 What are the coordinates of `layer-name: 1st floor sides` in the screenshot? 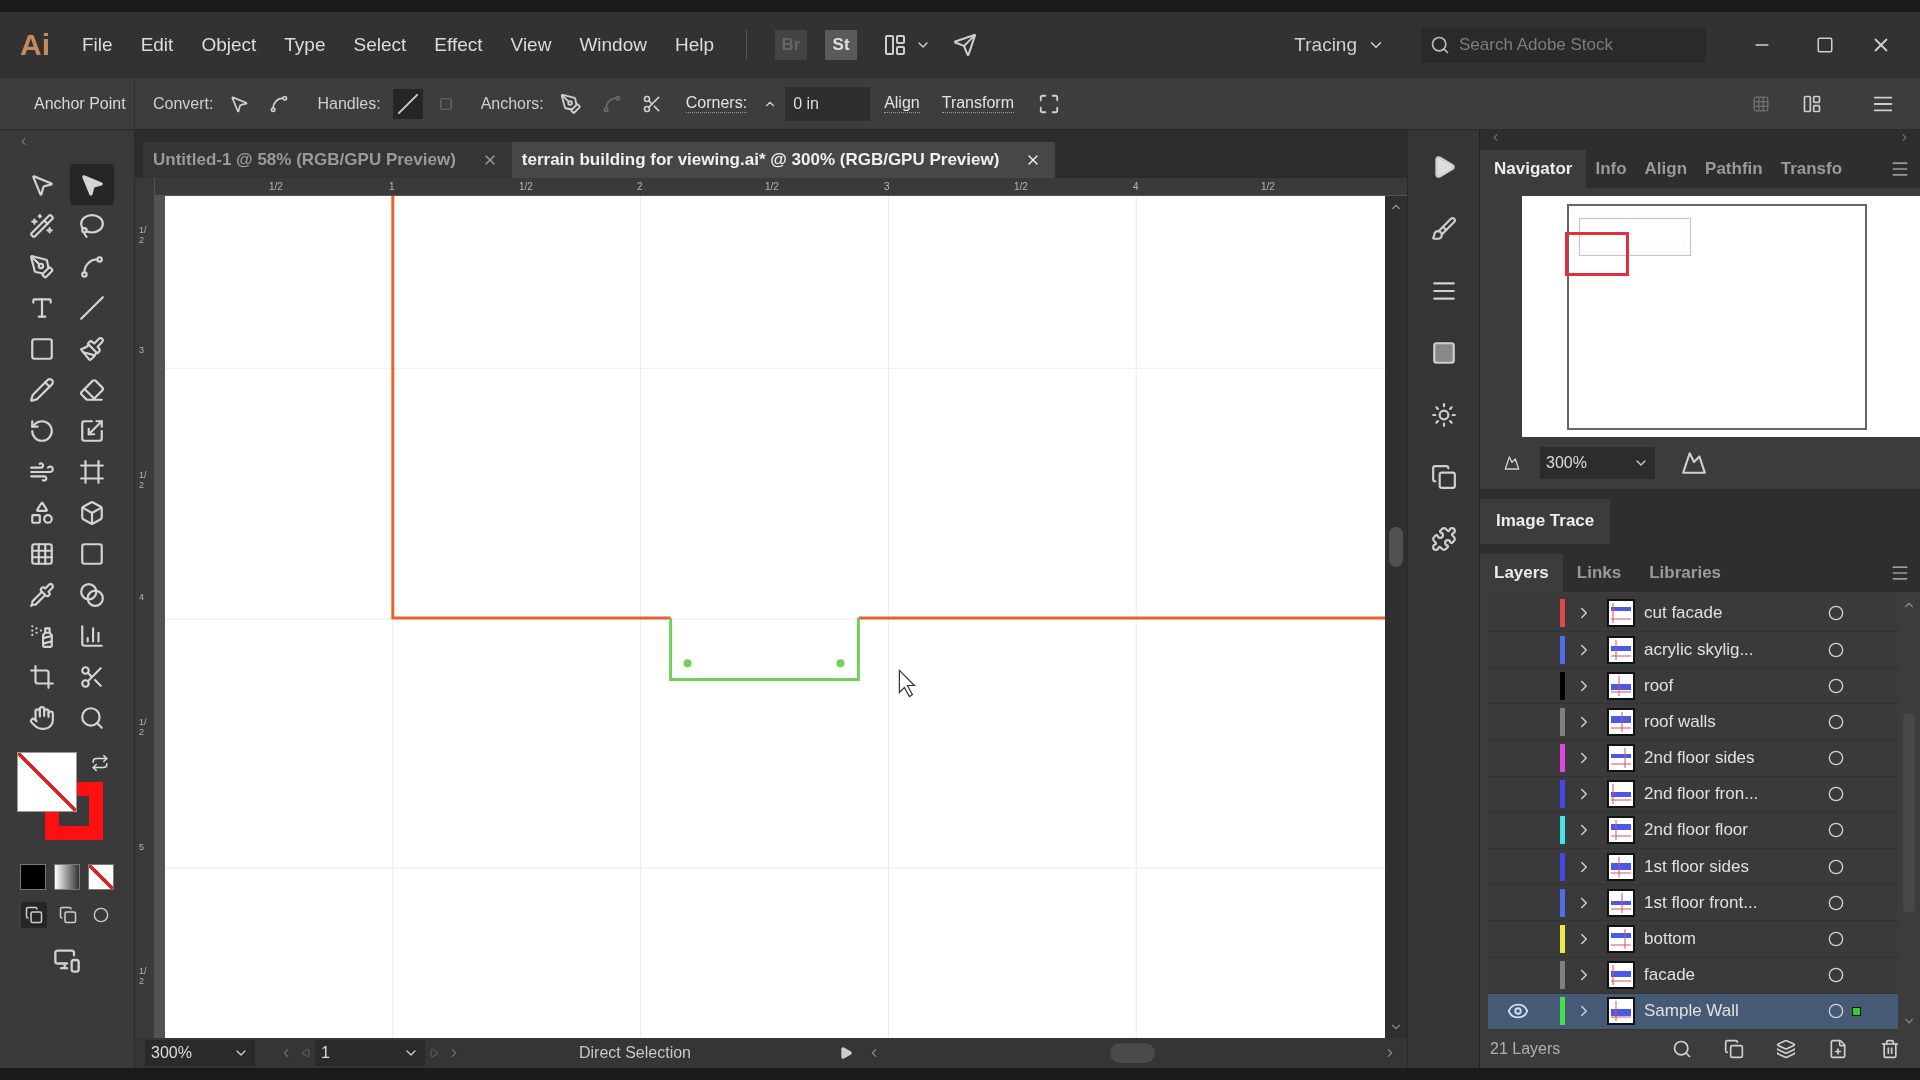 It's located at (1697, 866).